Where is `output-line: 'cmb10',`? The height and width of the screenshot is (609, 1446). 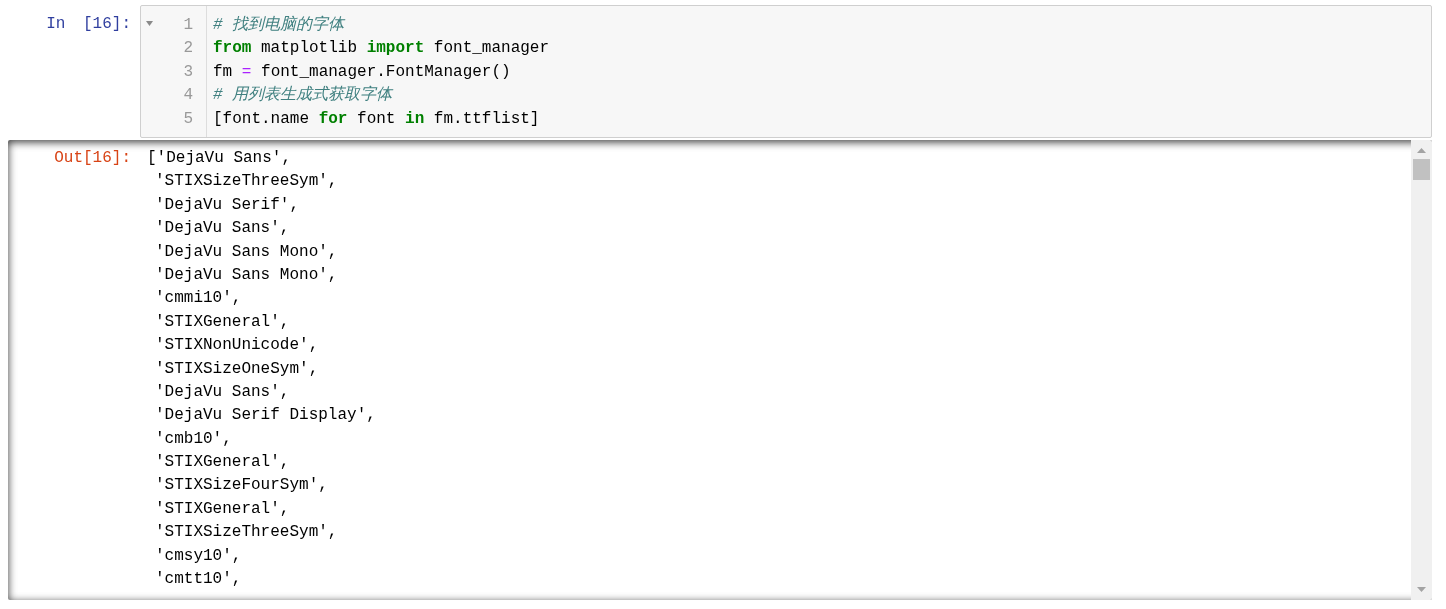
output-line: 'cmb10', is located at coordinates (194, 439).